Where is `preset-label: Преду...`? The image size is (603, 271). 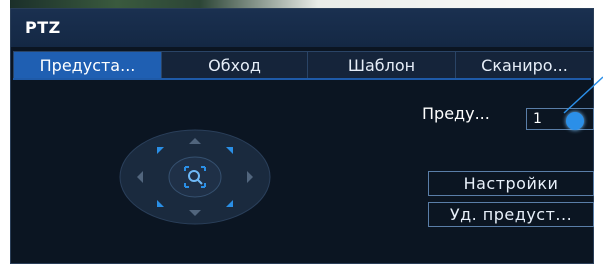 preset-label: Преду... is located at coordinates (456, 113).